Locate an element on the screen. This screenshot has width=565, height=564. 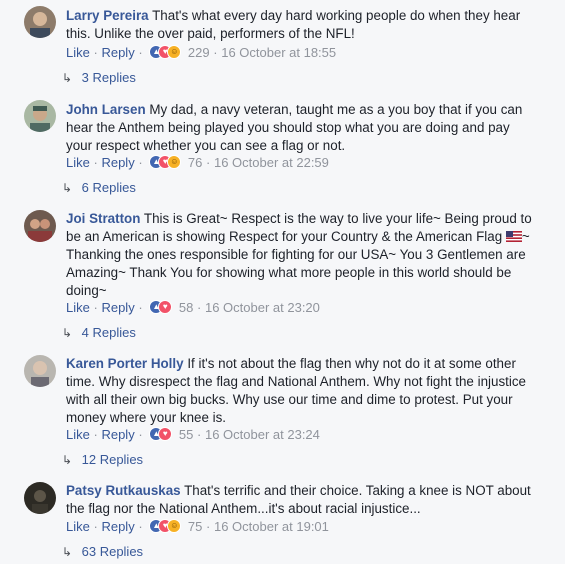
comment-timestamp: 16 October at 23:24 is located at coordinates (262, 434).